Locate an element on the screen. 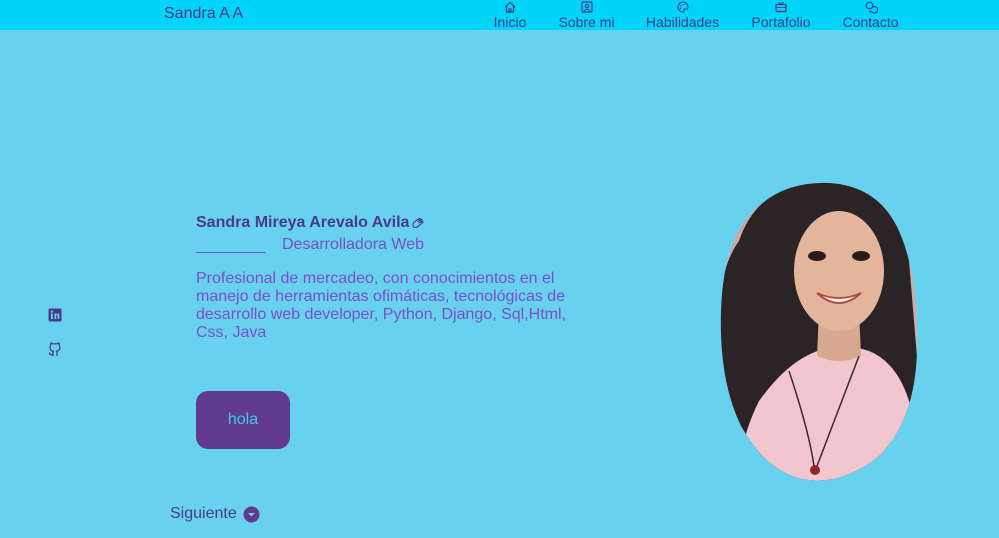 This screenshot has width=999, height=538. github-icon is located at coordinates (55, 349).